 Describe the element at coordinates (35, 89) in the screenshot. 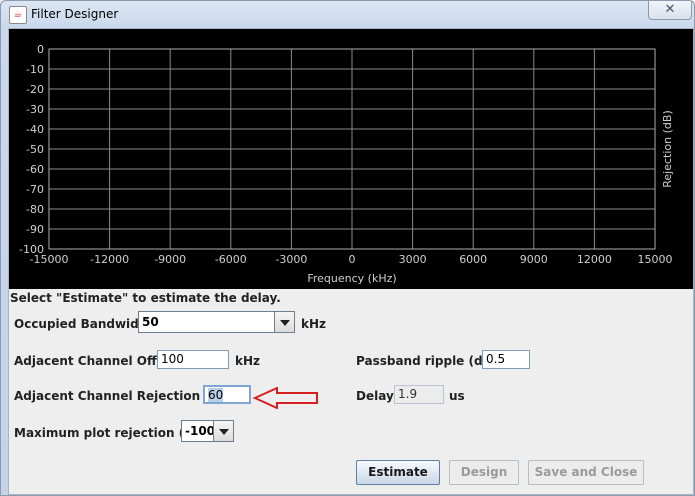

I see `y-tick-label: -20` at that location.